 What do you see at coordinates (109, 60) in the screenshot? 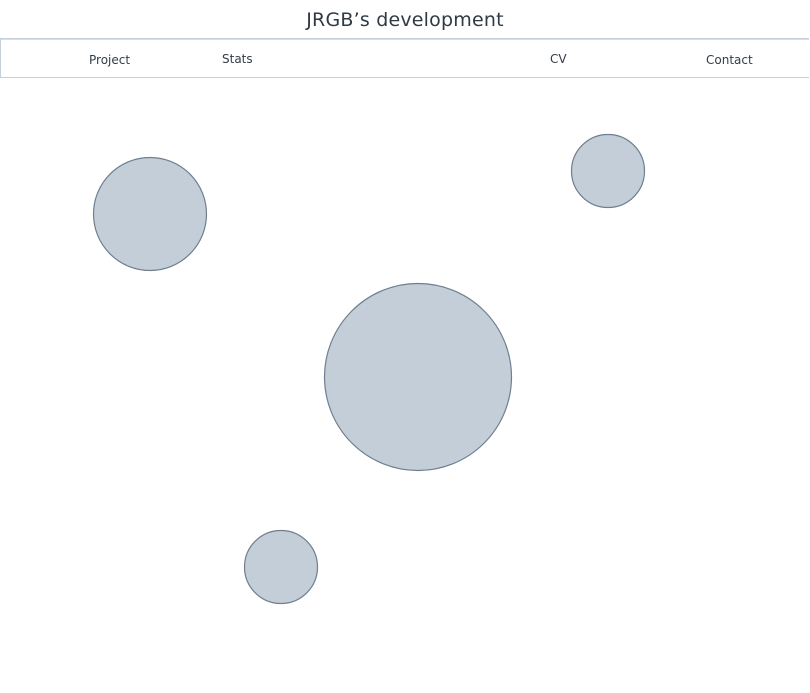
I see `nav-item-project: Project` at bounding box center [109, 60].